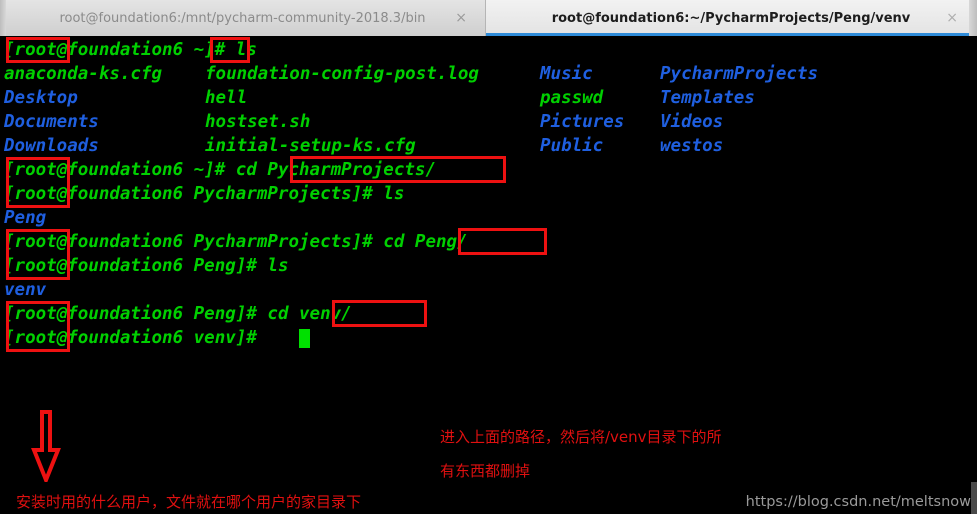 The height and width of the screenshot is (514, 977). Describe the element at coordinates (739, 74) in the screenshot. I see `ls-entry: PycharmProjects` at that location.